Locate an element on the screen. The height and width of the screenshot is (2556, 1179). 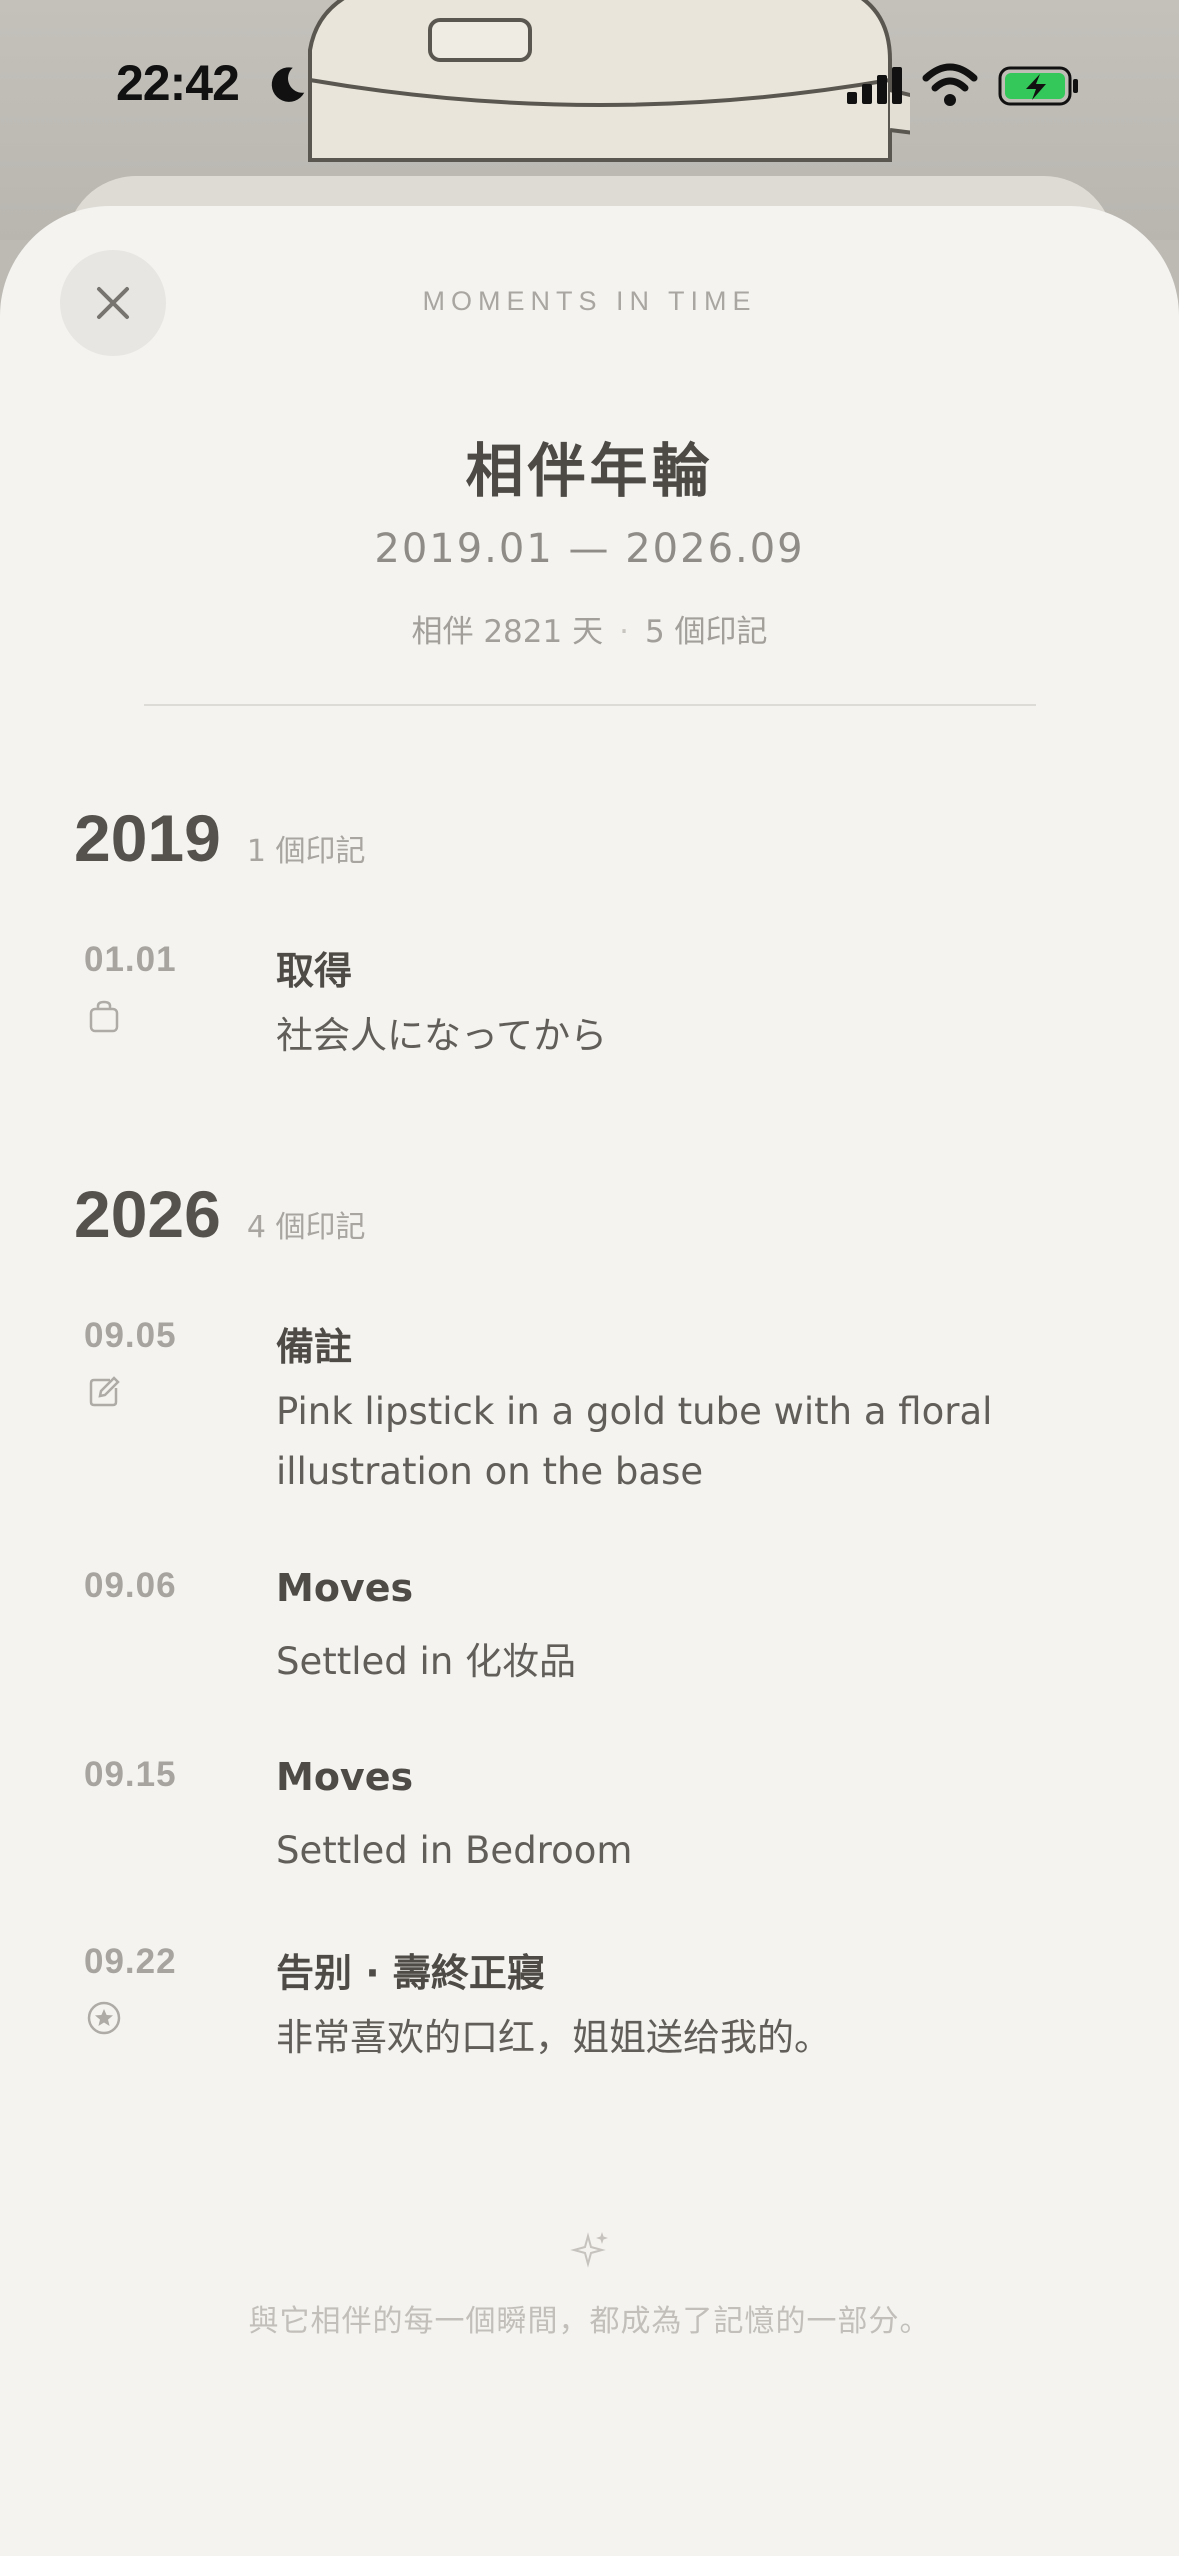
entry-title: 備註 is located at coordinates (314, 1347).